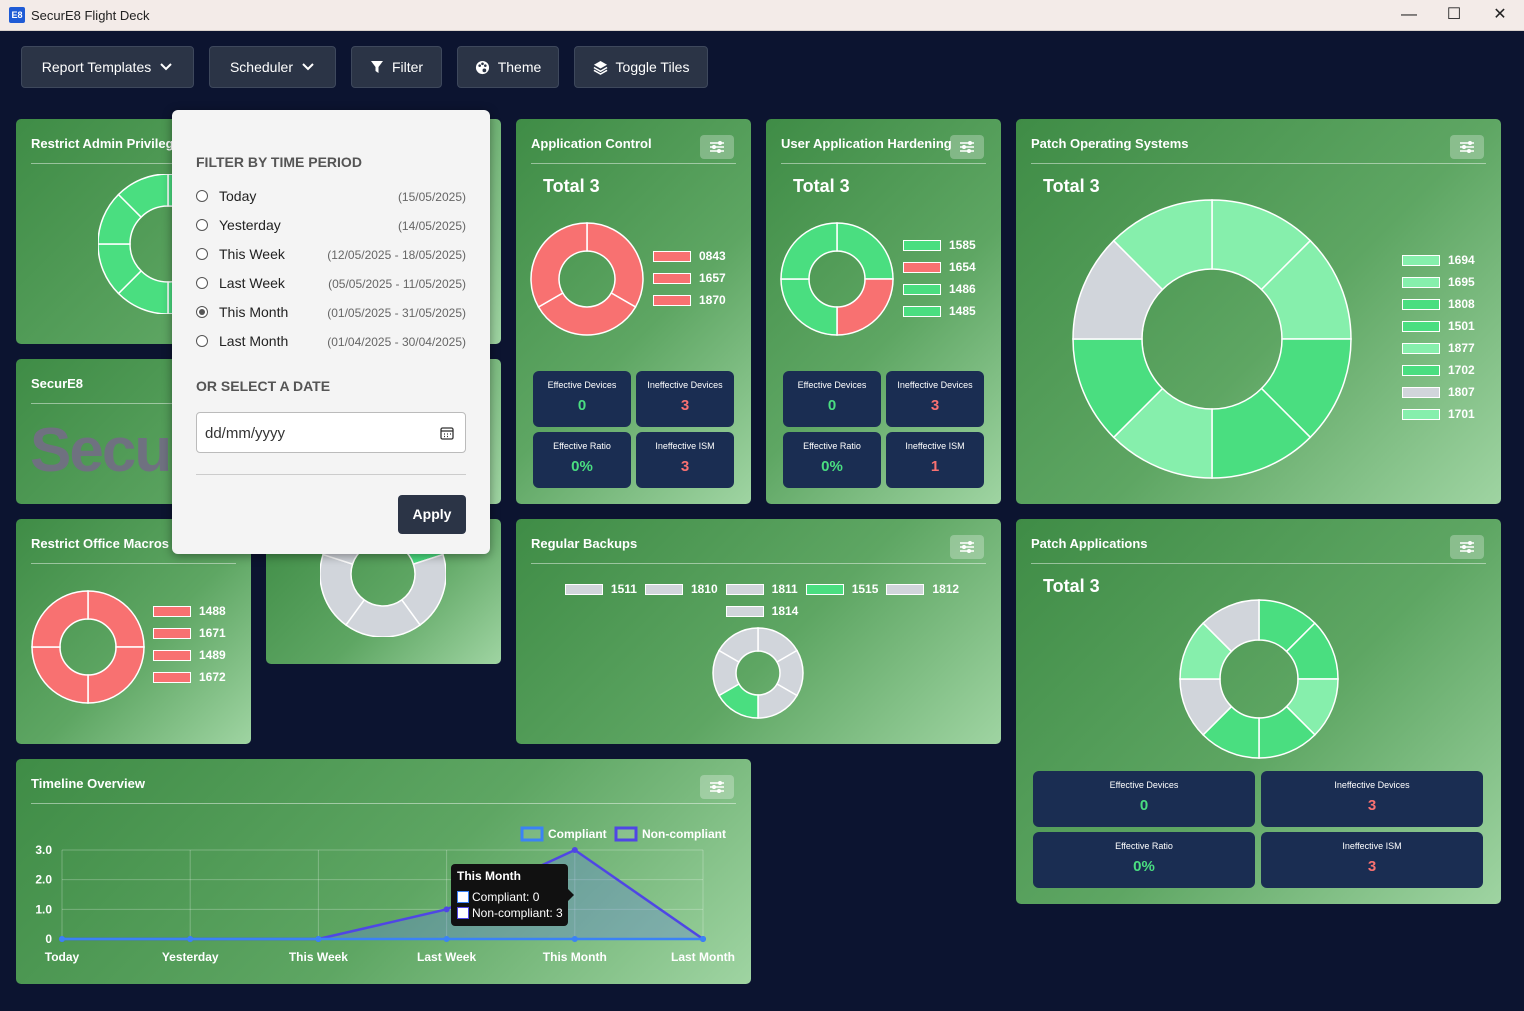  What do you see at coordinates (939, 267) in the screenshot?
I see `legend-item: 1654` at bounding box center [939, 267].